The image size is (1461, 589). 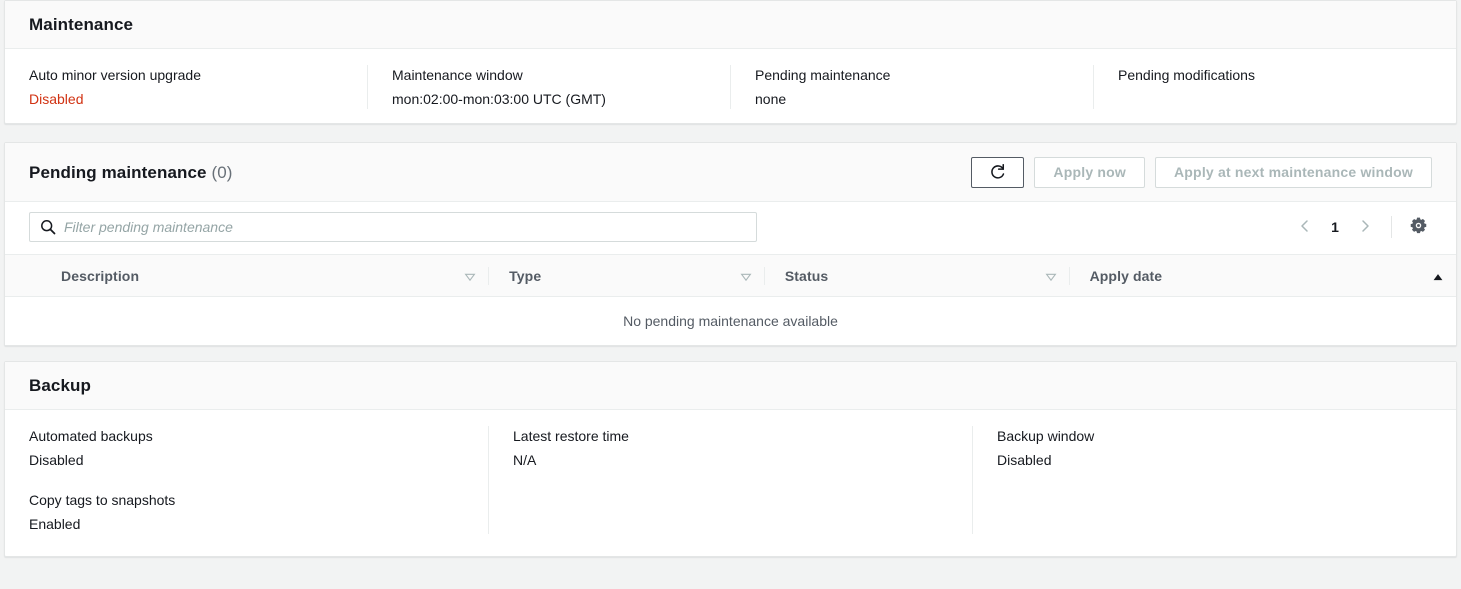 What do you see at coordinates (60, 385) in the screenshot?
I see `backup-panel-title: Backup` at bounding box center [60, 385].